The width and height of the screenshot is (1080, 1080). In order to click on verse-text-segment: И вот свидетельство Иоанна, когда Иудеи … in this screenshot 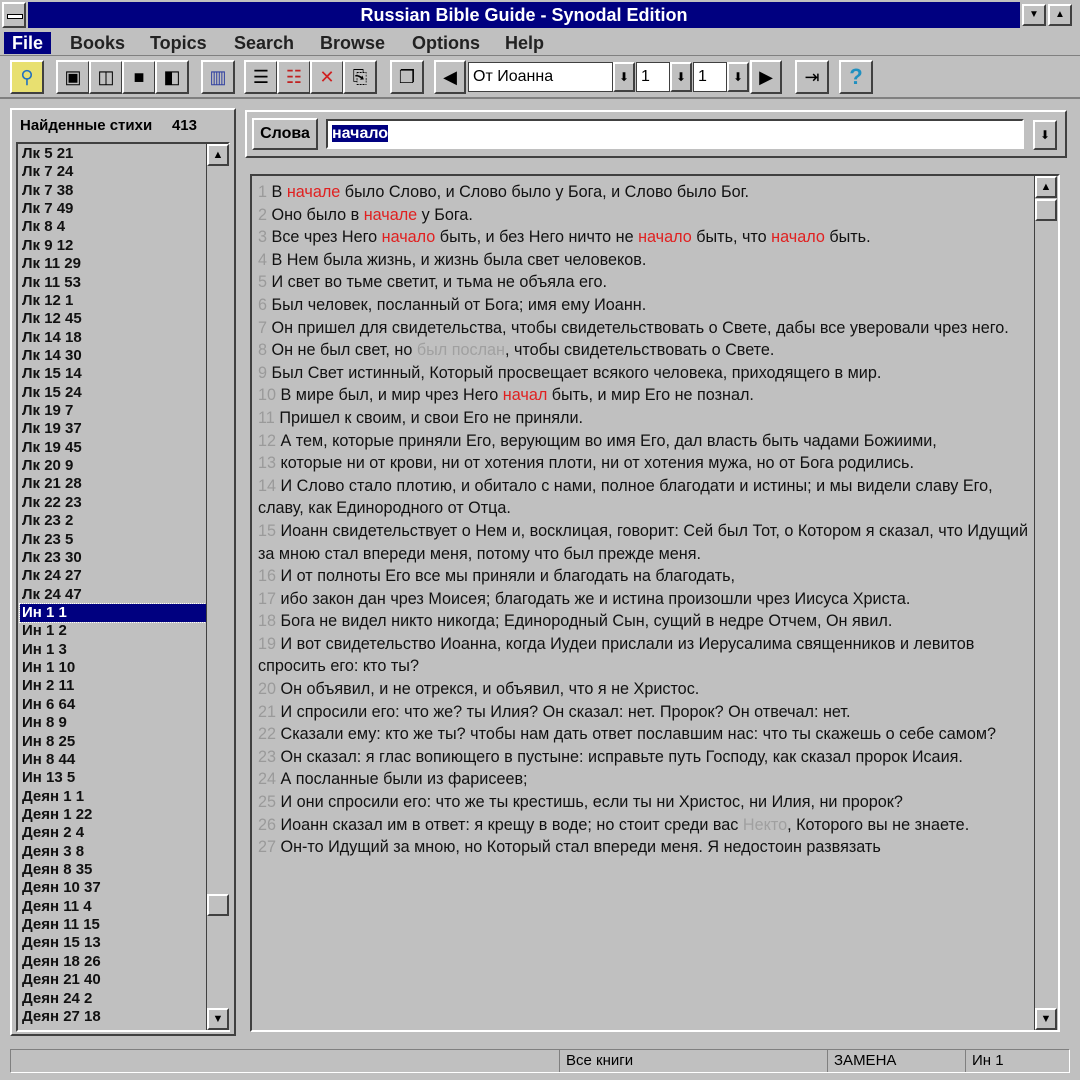, I will do `click(616, 655)`.